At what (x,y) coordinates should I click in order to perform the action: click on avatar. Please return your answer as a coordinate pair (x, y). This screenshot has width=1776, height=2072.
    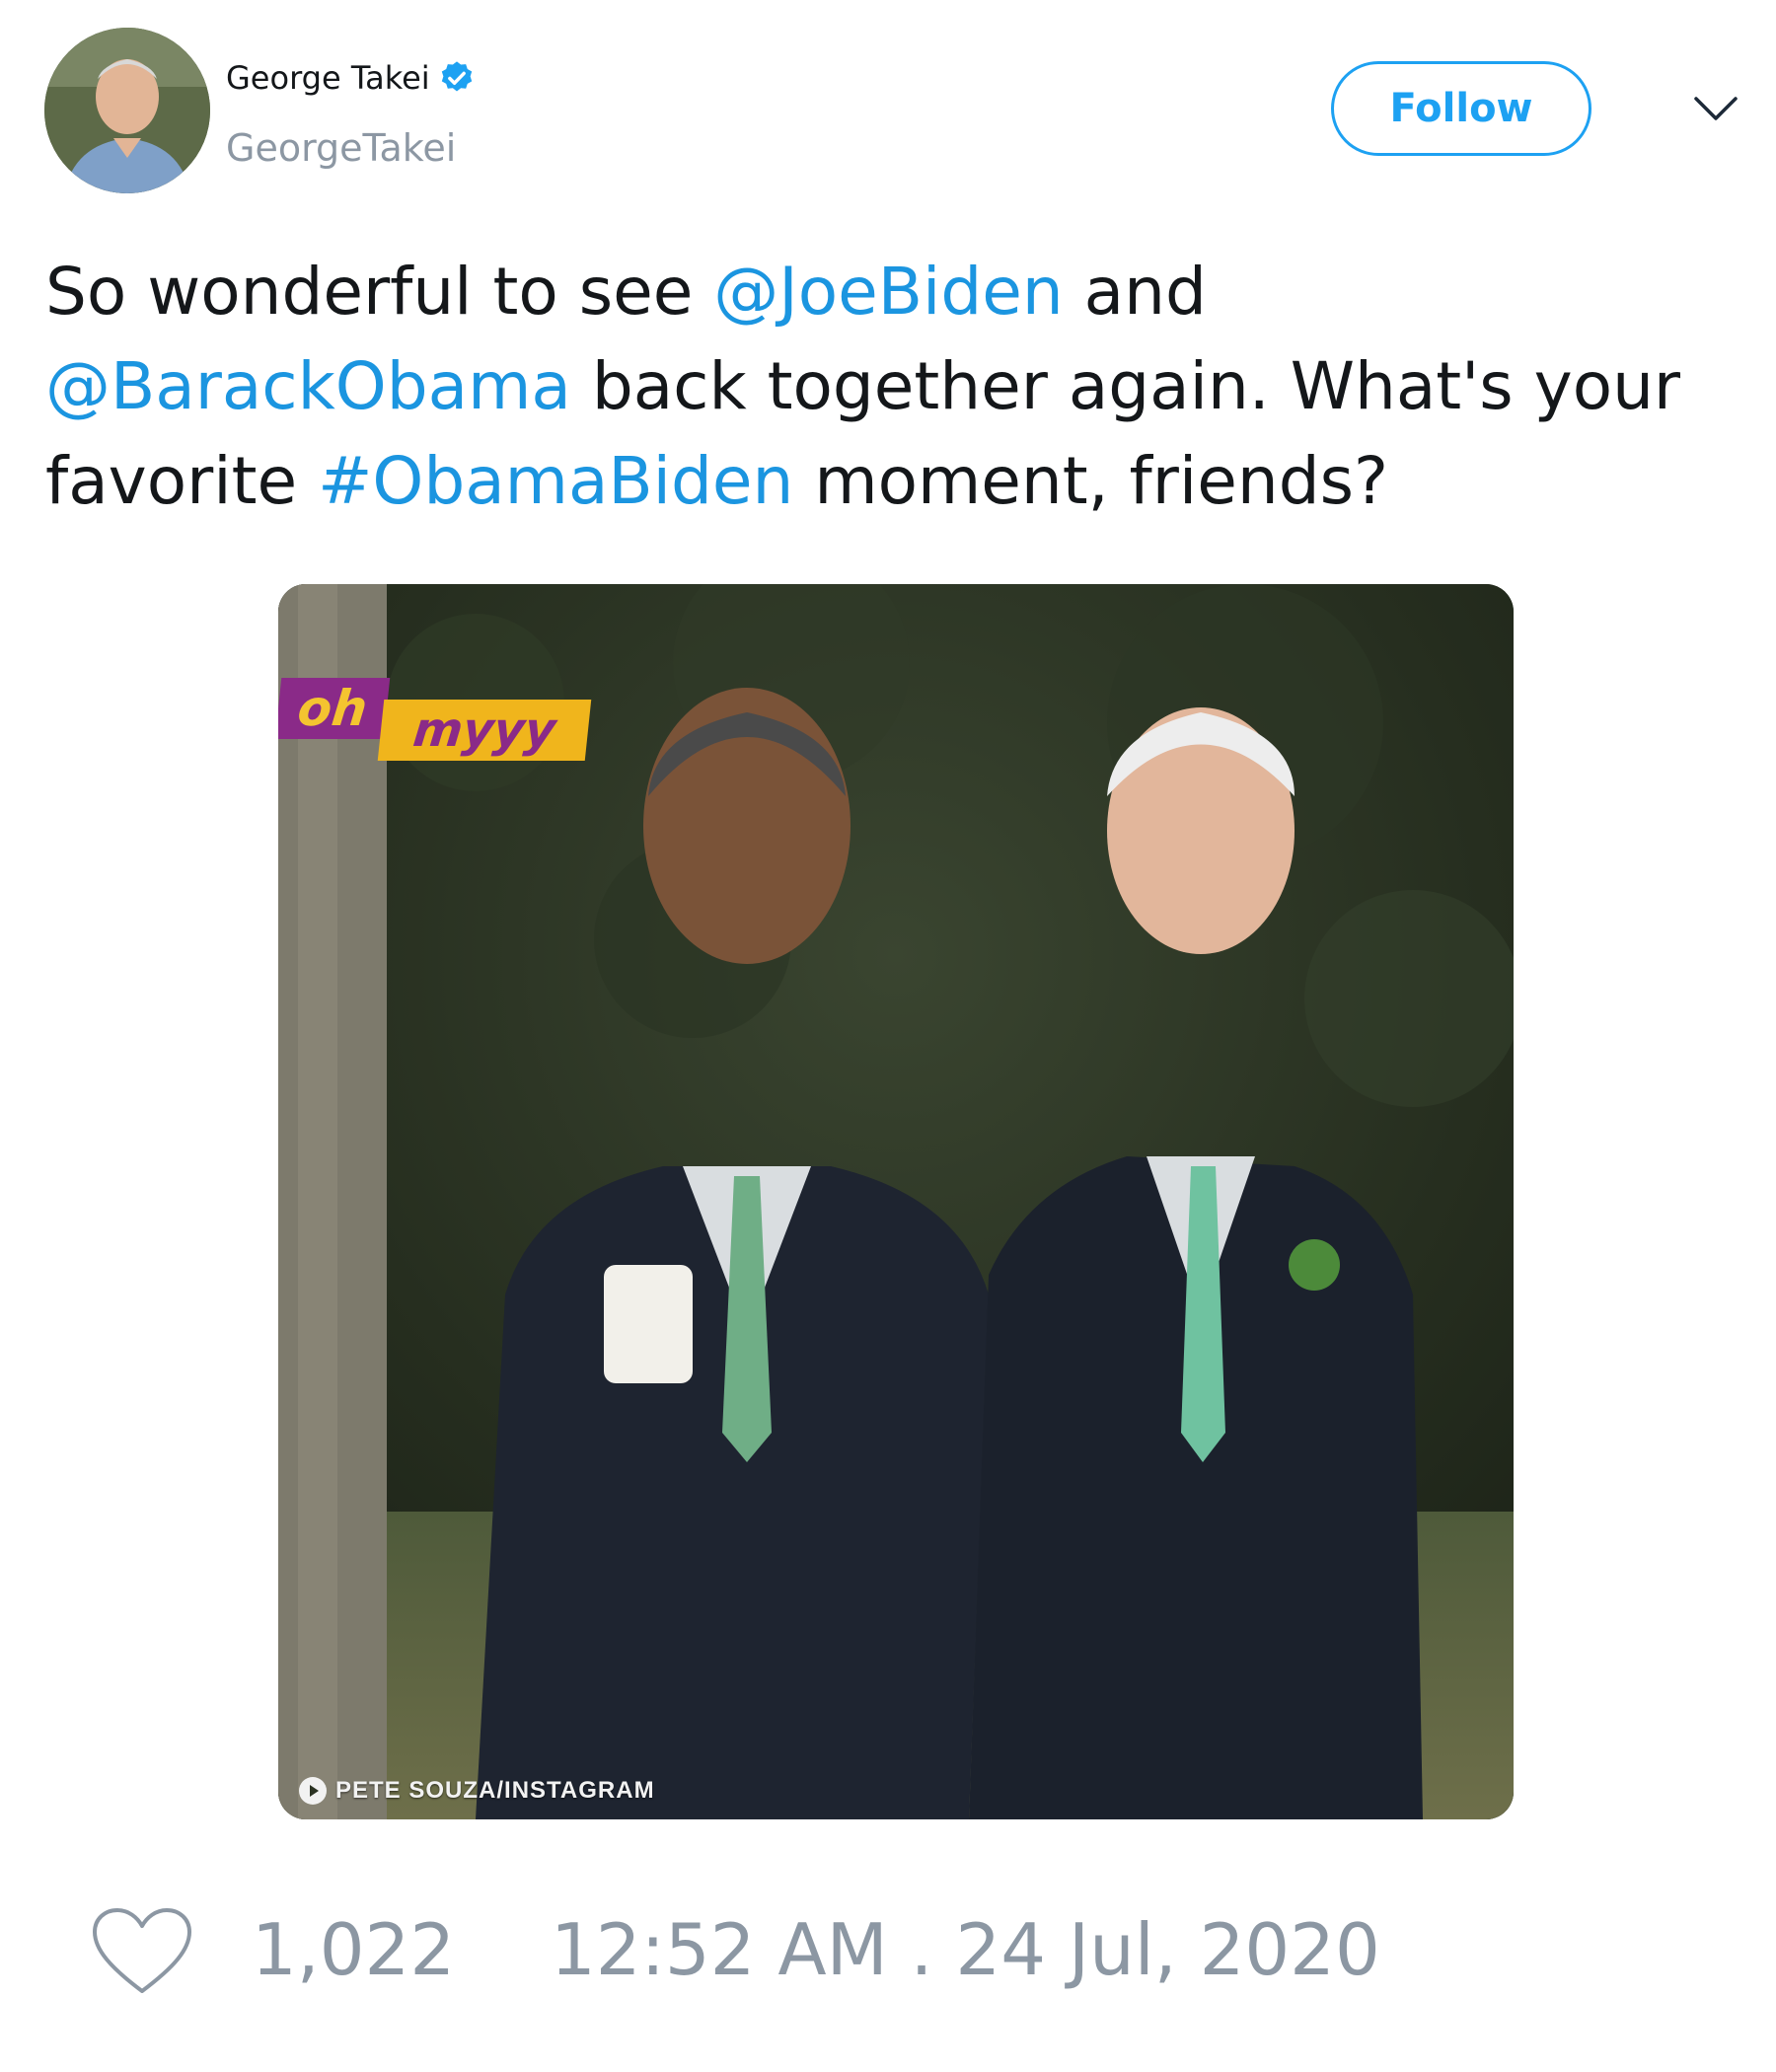
    Looking at the image, I should click on (127, 111).